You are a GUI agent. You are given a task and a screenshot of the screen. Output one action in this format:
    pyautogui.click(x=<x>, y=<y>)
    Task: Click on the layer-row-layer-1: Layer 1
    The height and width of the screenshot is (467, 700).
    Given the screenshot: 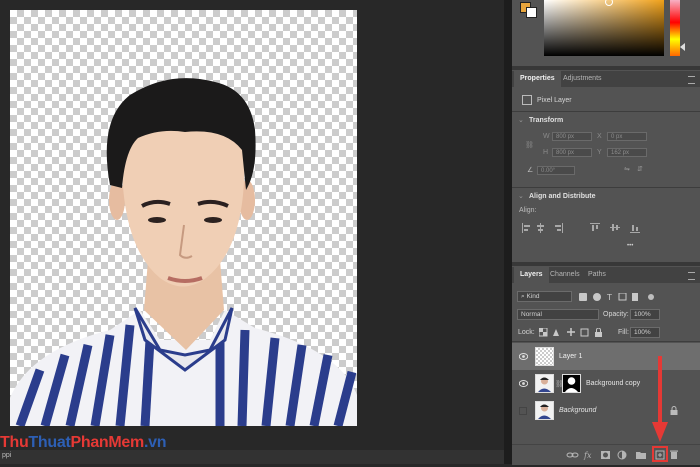 What is the action you would take?
    pyautogui.click(x=606, y=356)
    